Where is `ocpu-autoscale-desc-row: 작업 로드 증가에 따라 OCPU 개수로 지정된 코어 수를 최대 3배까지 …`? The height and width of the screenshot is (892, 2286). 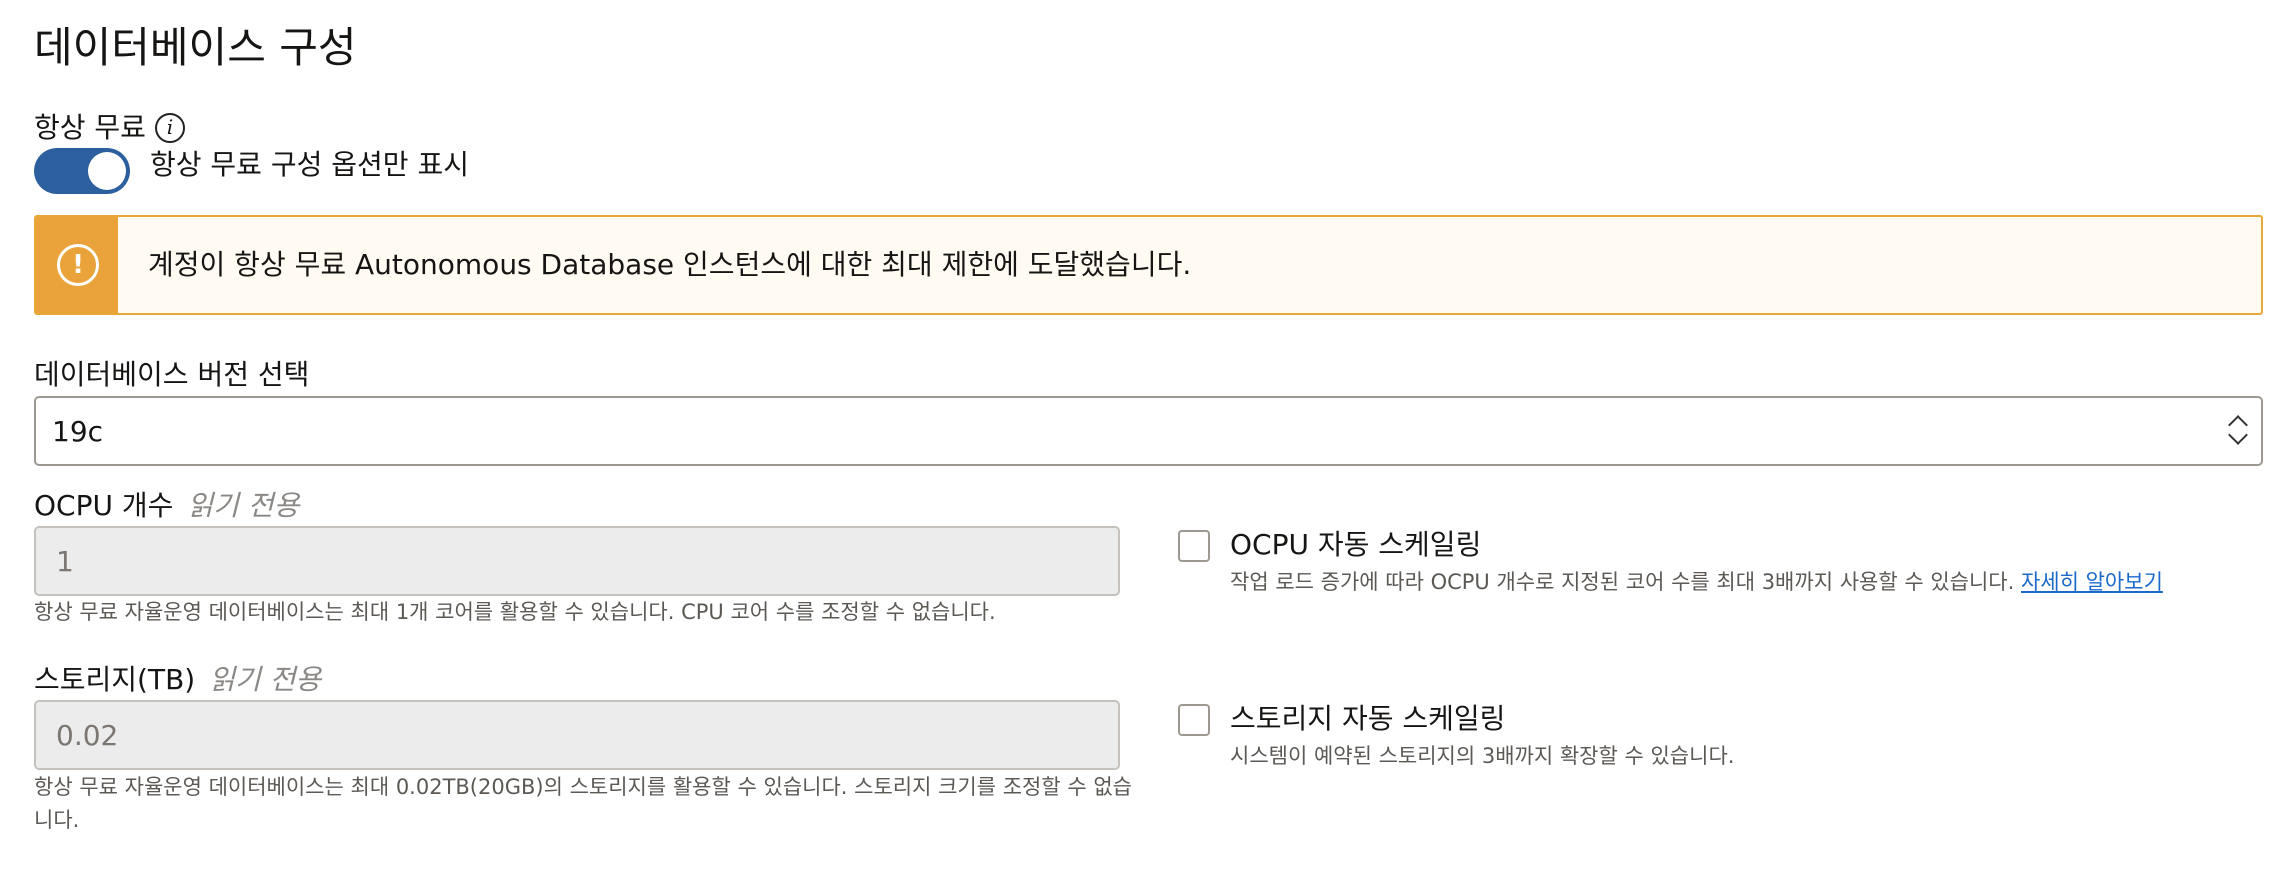 ocpu-autoscale-desc-row: 작업 로드 증가에 따라 OCPU 개수로 지정된 코어 수를 최대 3배까지 … is located at coordinates (1696, 582).